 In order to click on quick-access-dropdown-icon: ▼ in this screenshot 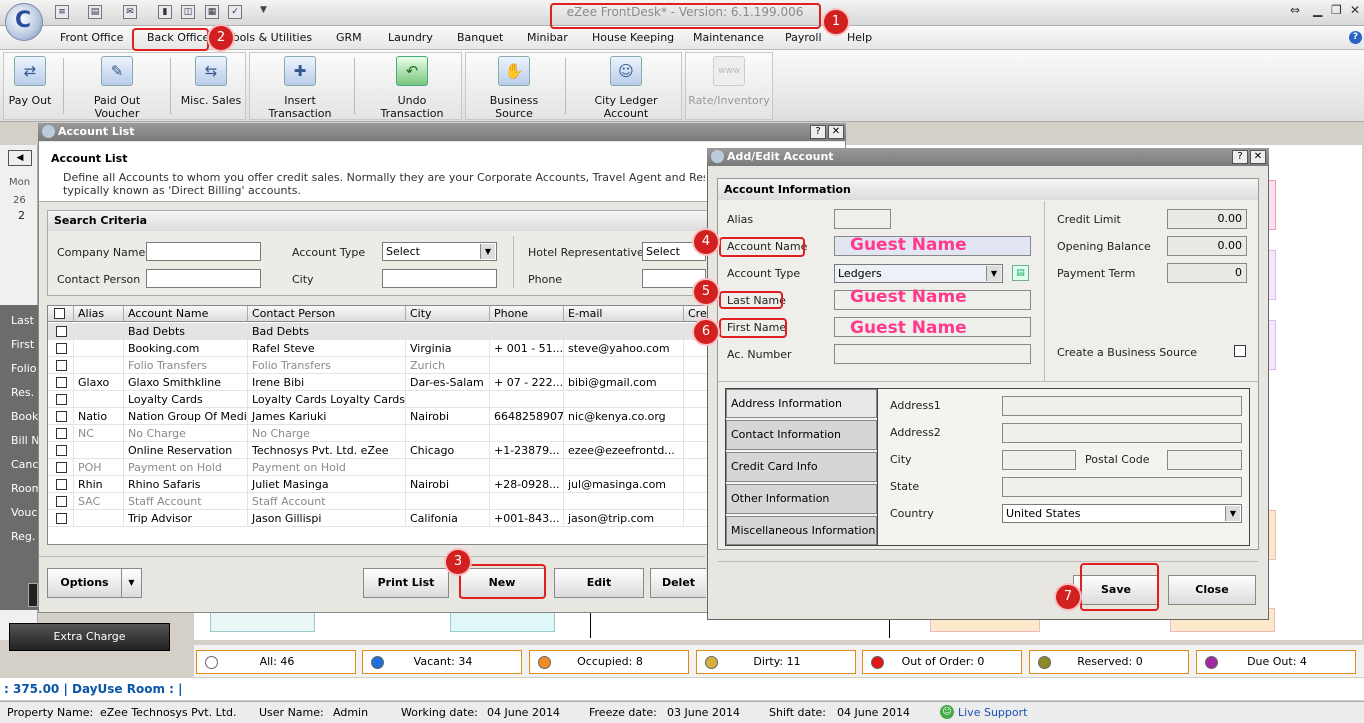, I will do `click(263, 10)`.